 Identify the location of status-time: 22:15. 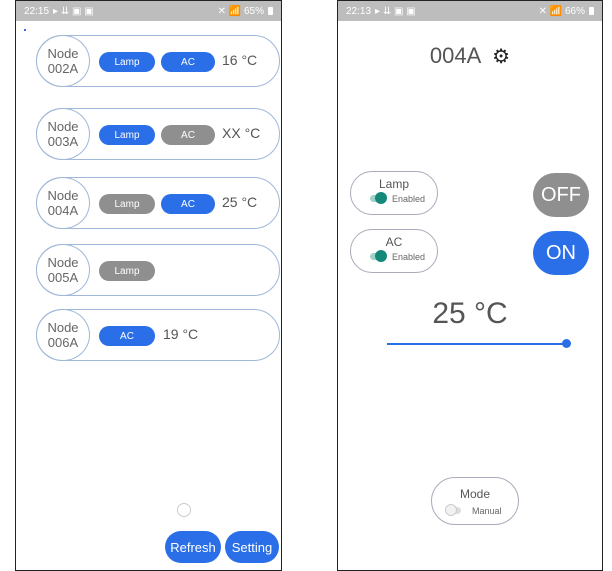
(37, 11).